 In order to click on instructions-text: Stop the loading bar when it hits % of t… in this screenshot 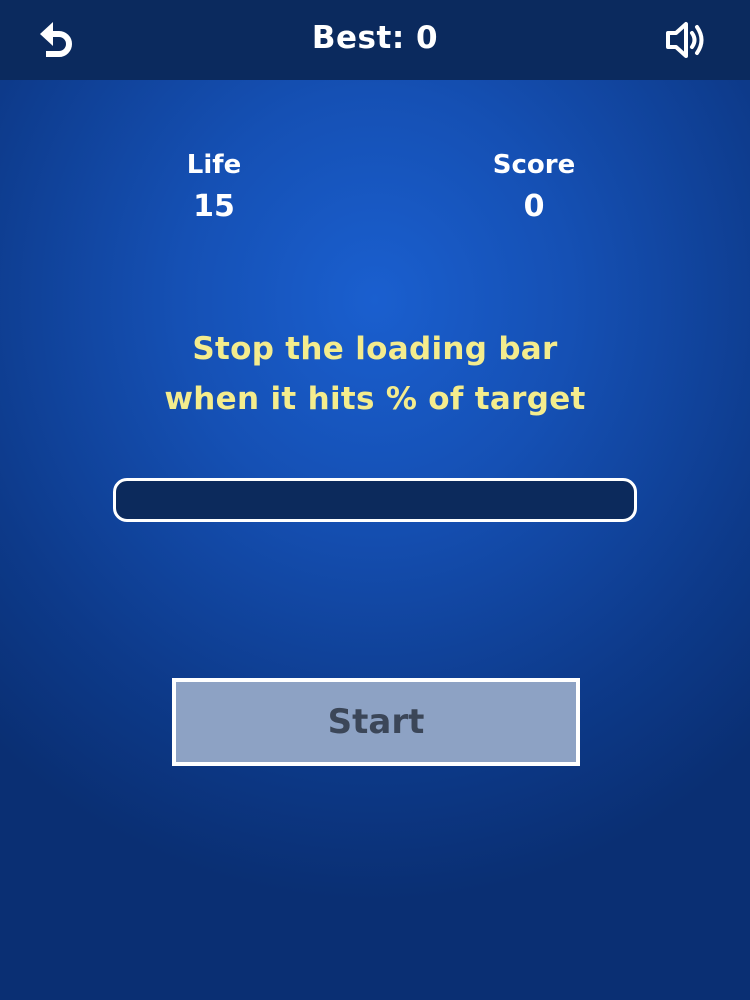, I will do `click(375, 374)`.